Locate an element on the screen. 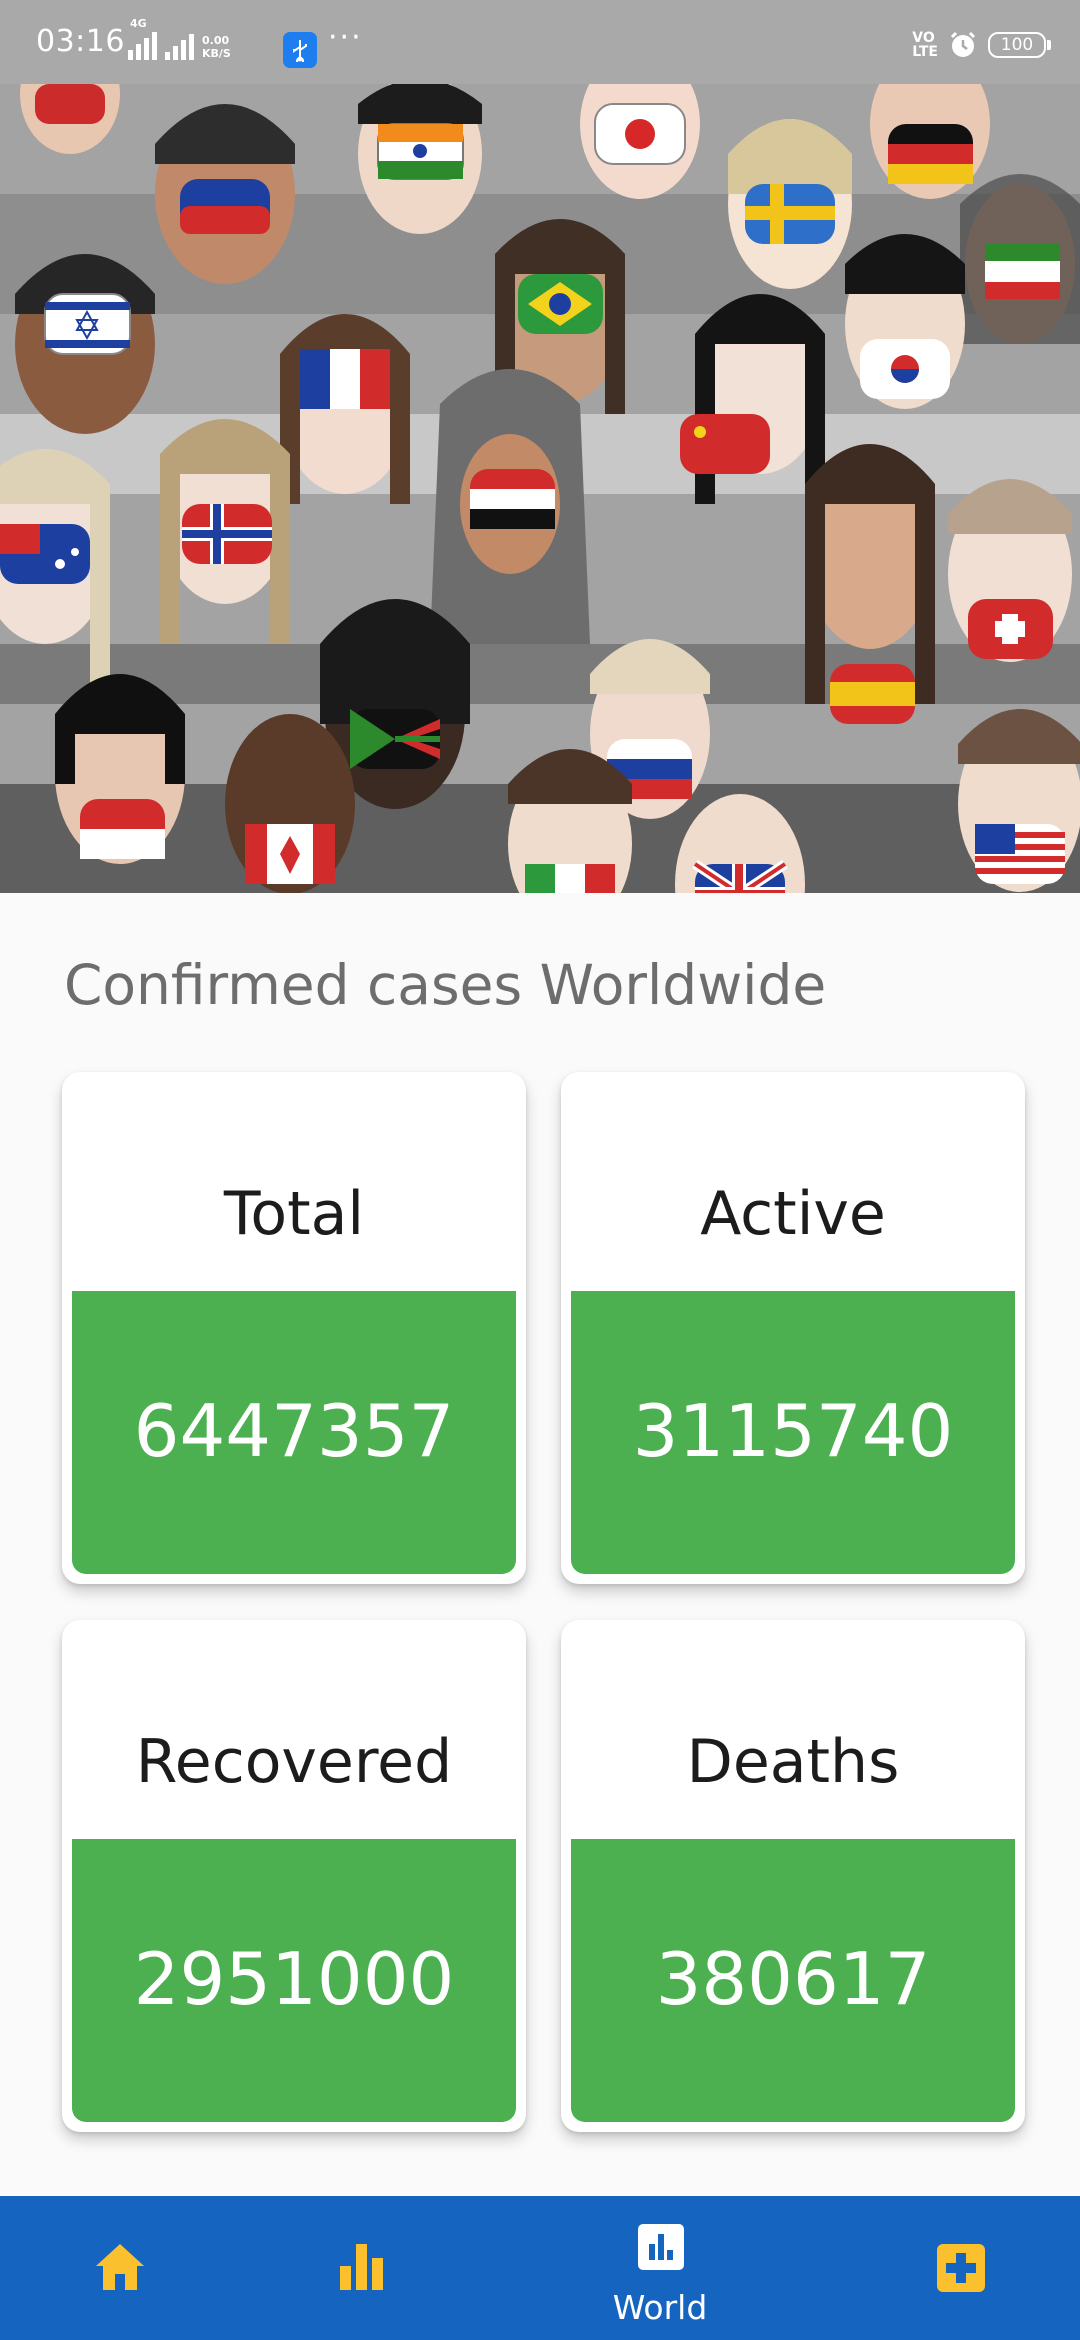  nav-item-home is located at coordinates (120, 2268).